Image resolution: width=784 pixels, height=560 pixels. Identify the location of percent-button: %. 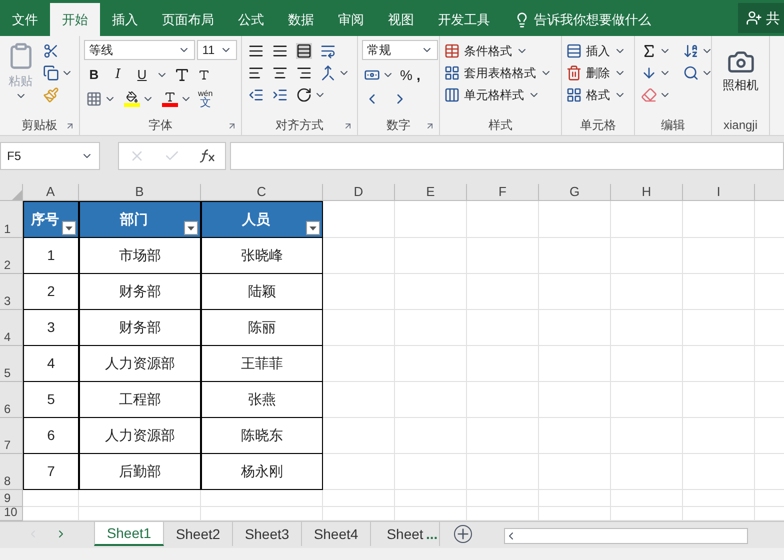
(406, 75).